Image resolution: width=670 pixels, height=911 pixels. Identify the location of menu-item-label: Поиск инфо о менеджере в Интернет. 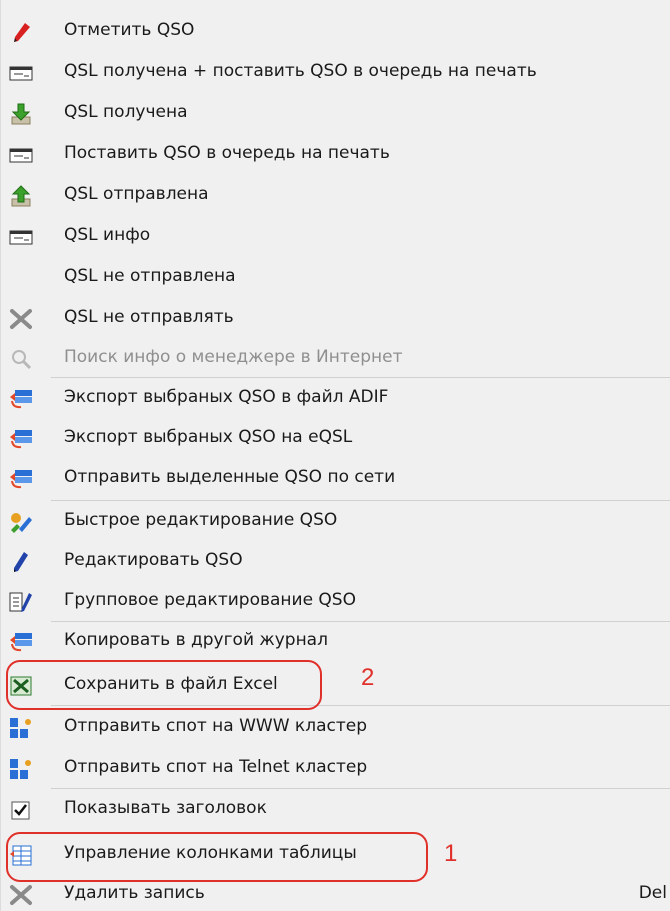
(233, 357).